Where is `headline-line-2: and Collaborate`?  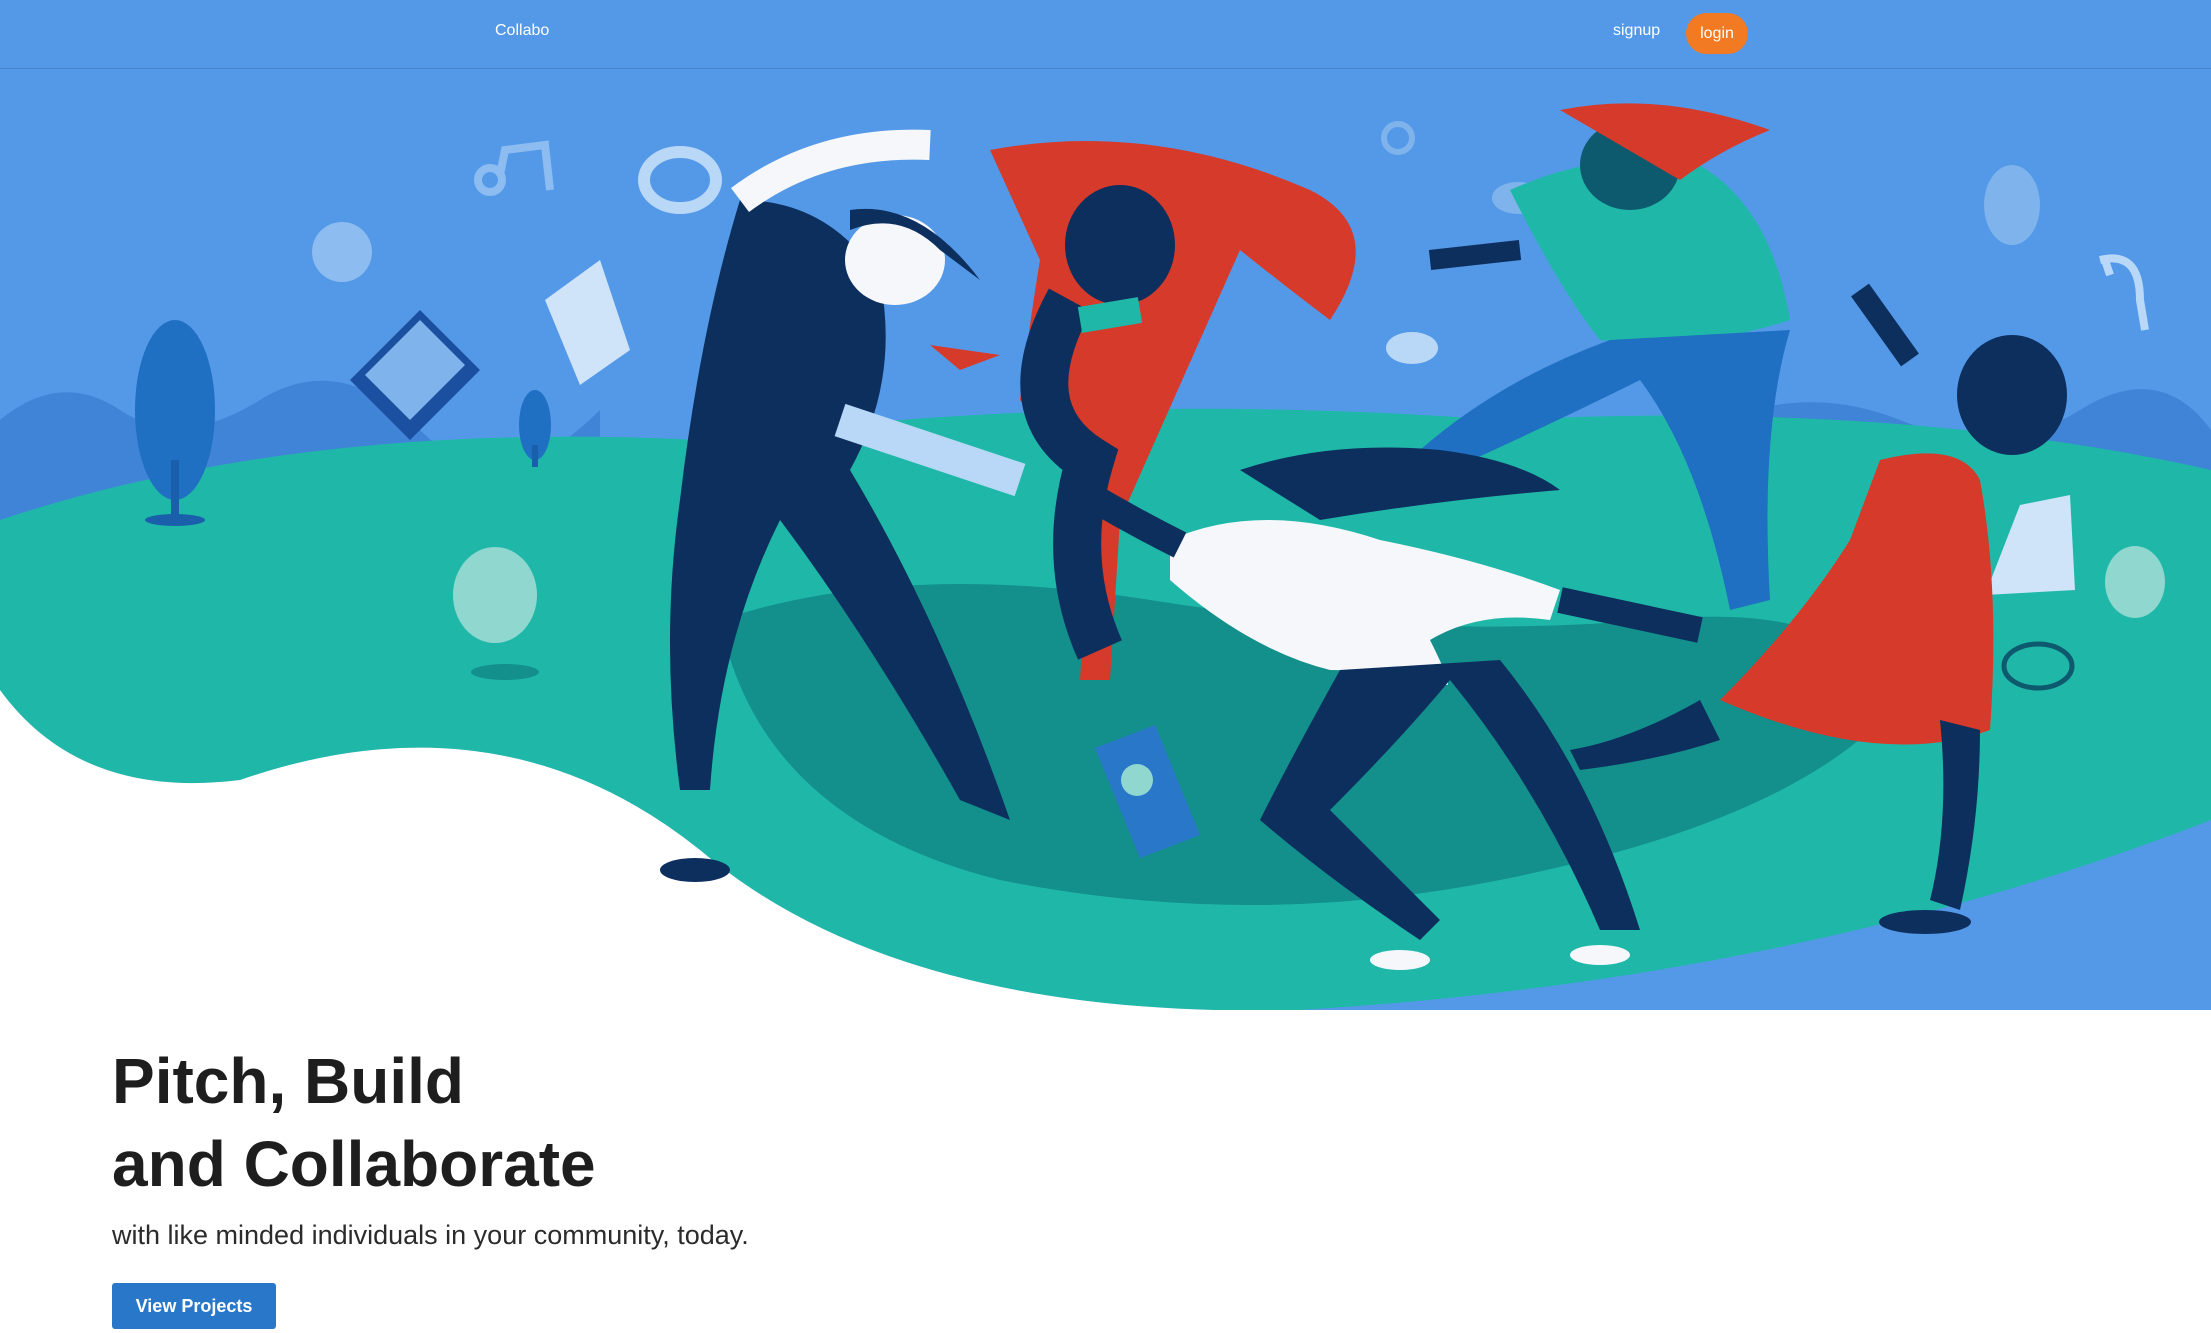
headline-line-2: and Collaborate is located at coordinates (354, 1164).